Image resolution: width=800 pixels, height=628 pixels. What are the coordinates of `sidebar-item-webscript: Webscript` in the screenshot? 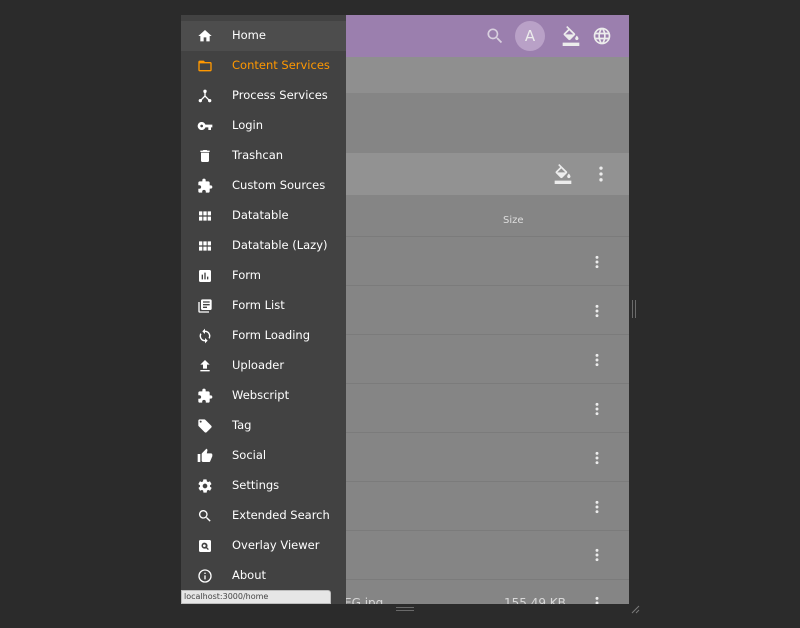 It's located at (263, 396).